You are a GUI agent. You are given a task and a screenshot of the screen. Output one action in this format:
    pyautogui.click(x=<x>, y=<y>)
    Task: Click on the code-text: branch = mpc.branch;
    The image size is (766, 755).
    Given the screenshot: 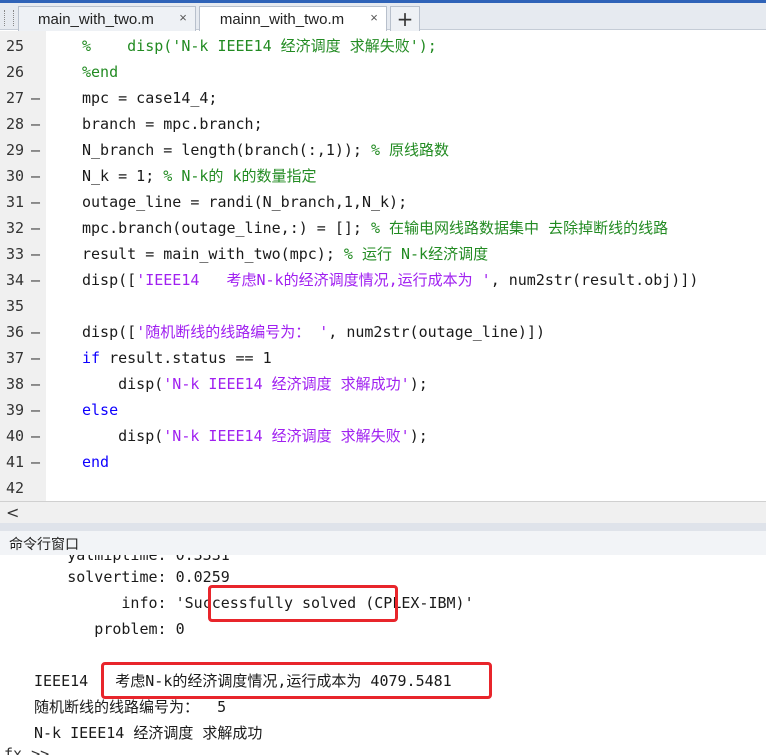 What is the action you would take?
    pyautogui.click(x=172, y=124)
    